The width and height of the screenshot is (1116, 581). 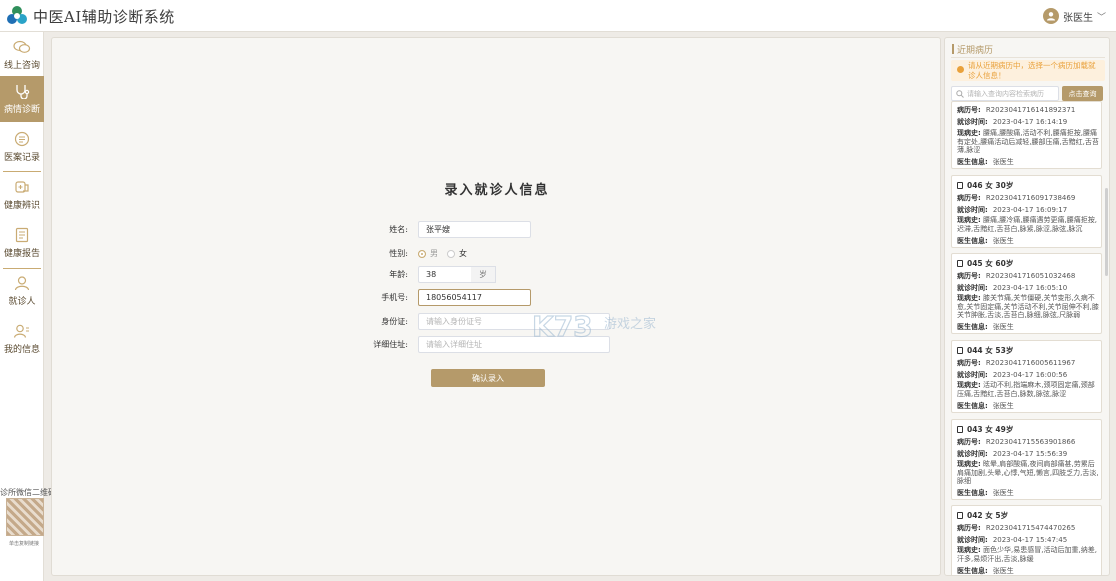 I want to click on sidebar-item-online-consult: 线上咨询, so click(x=22, y=55).